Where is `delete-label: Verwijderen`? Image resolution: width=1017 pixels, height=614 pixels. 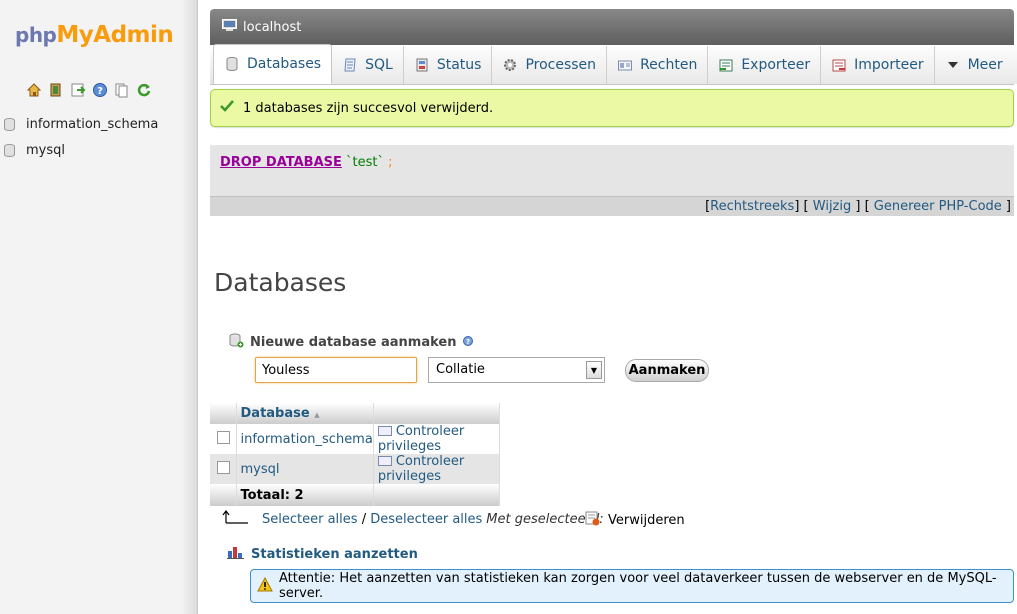
delete-label: Verwijderen is located at coordinates (646, 520).